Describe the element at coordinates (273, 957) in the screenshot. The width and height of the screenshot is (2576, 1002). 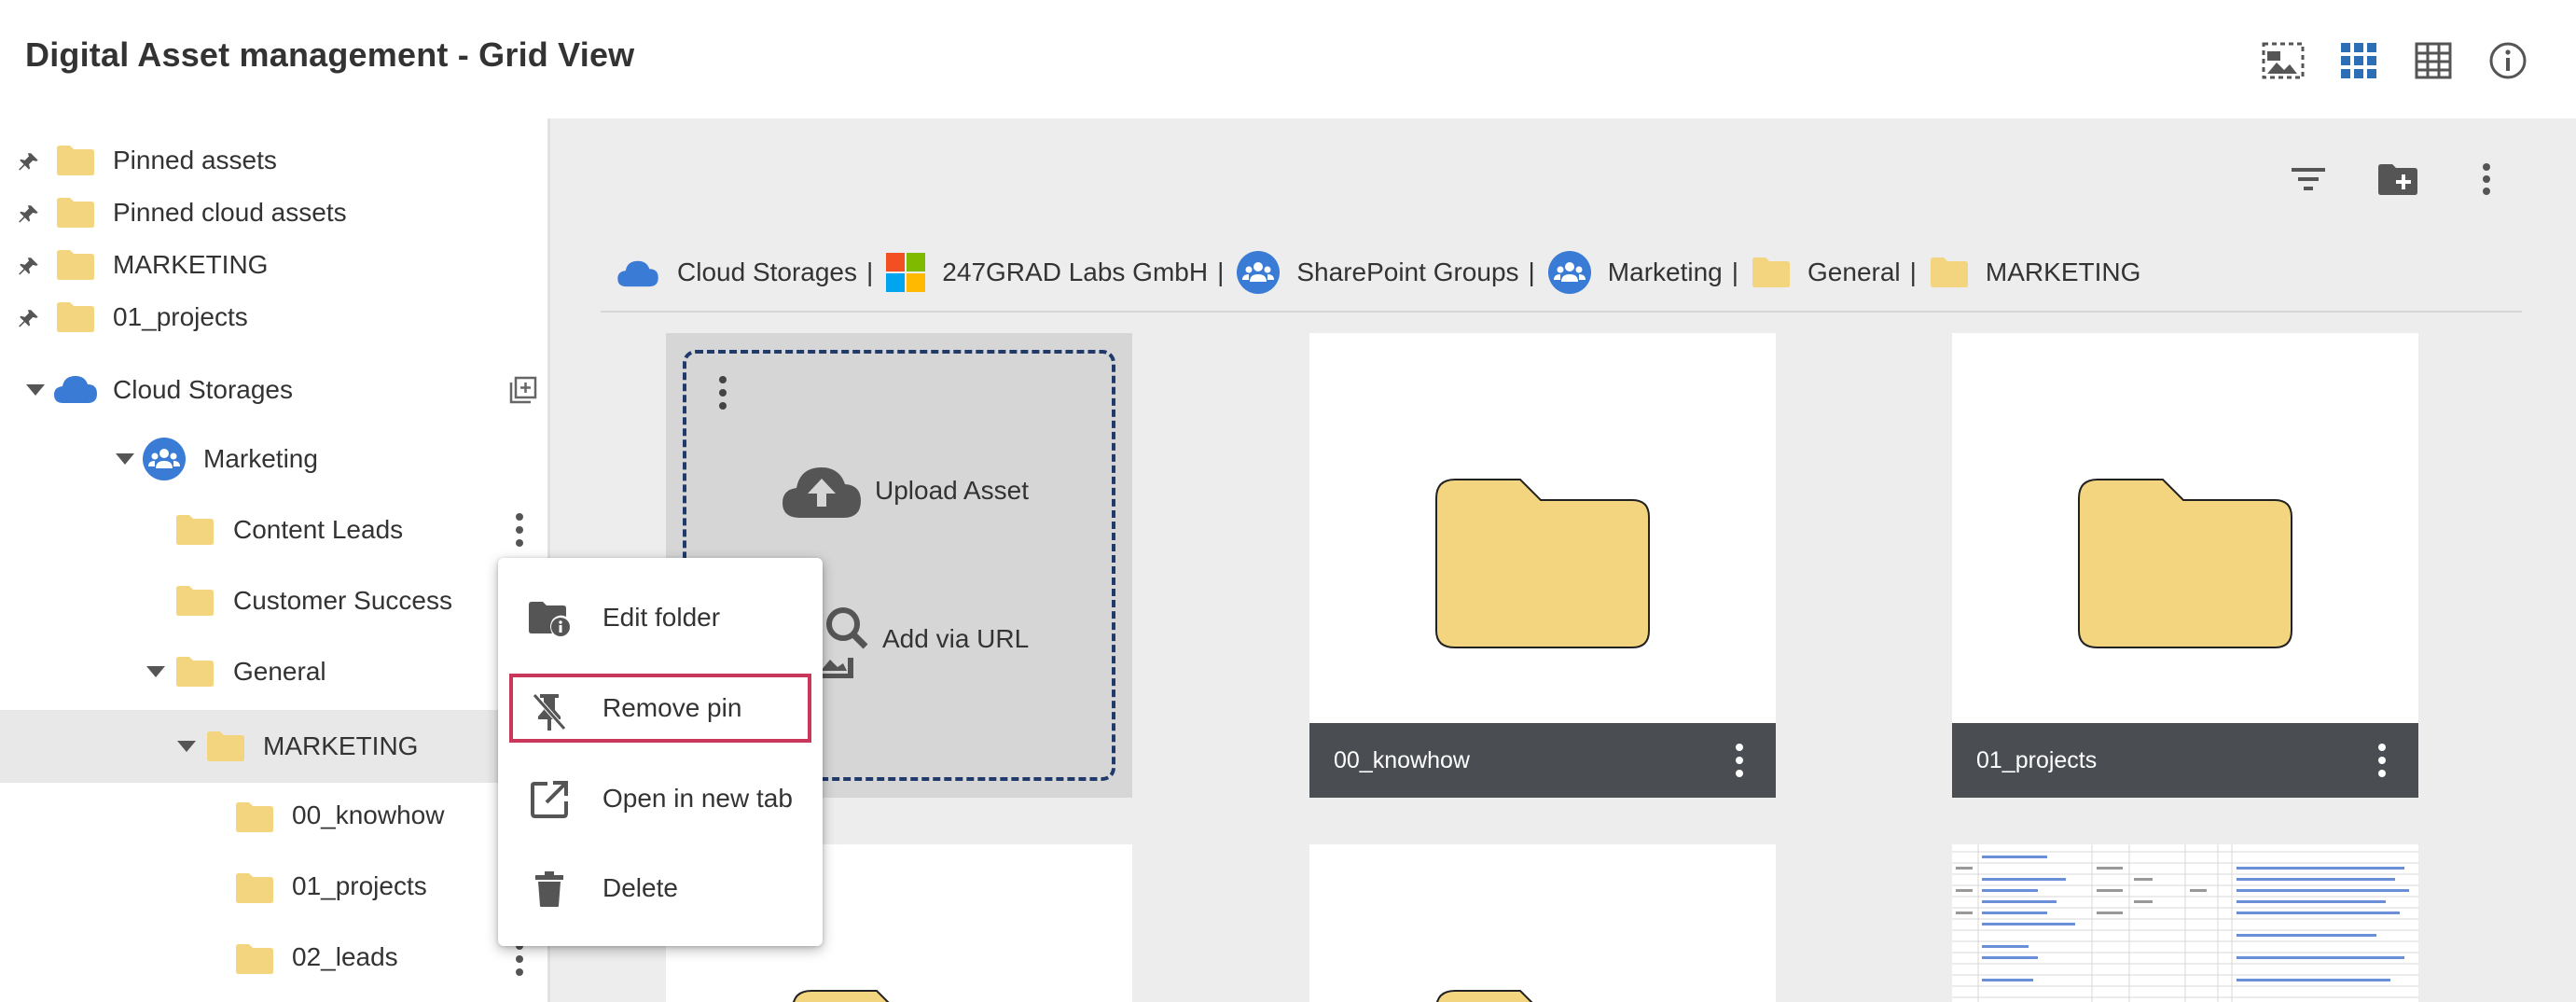
I see `tree-item-02-leads: 02_leads` at that location.